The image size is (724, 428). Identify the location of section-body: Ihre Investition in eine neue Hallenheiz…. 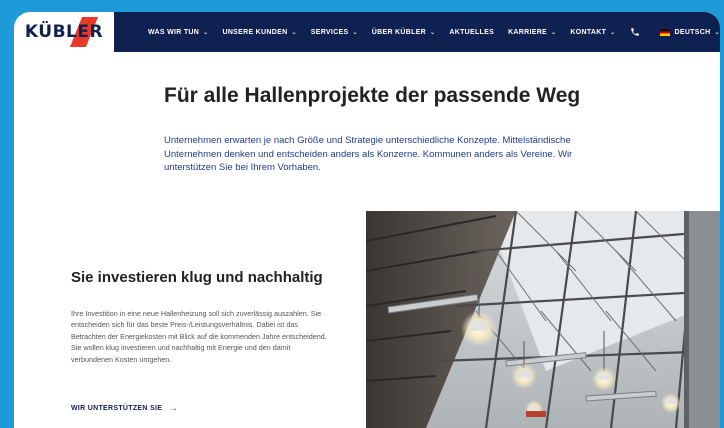
(199, 336).